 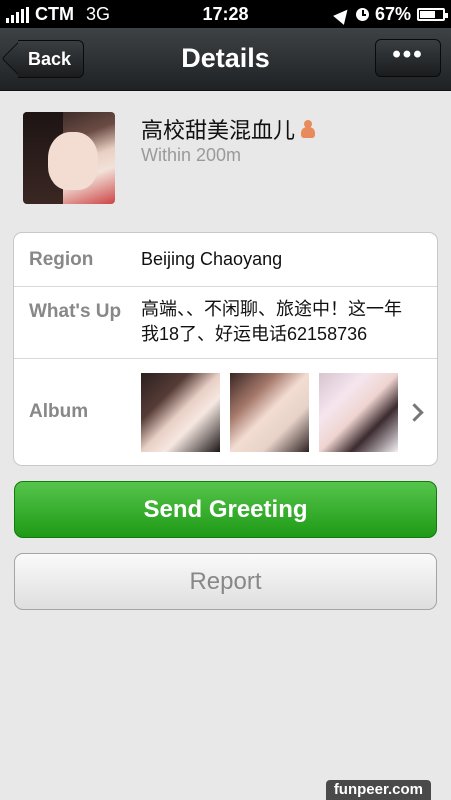 I want to click on location-icon, so click(x=343, y=14).